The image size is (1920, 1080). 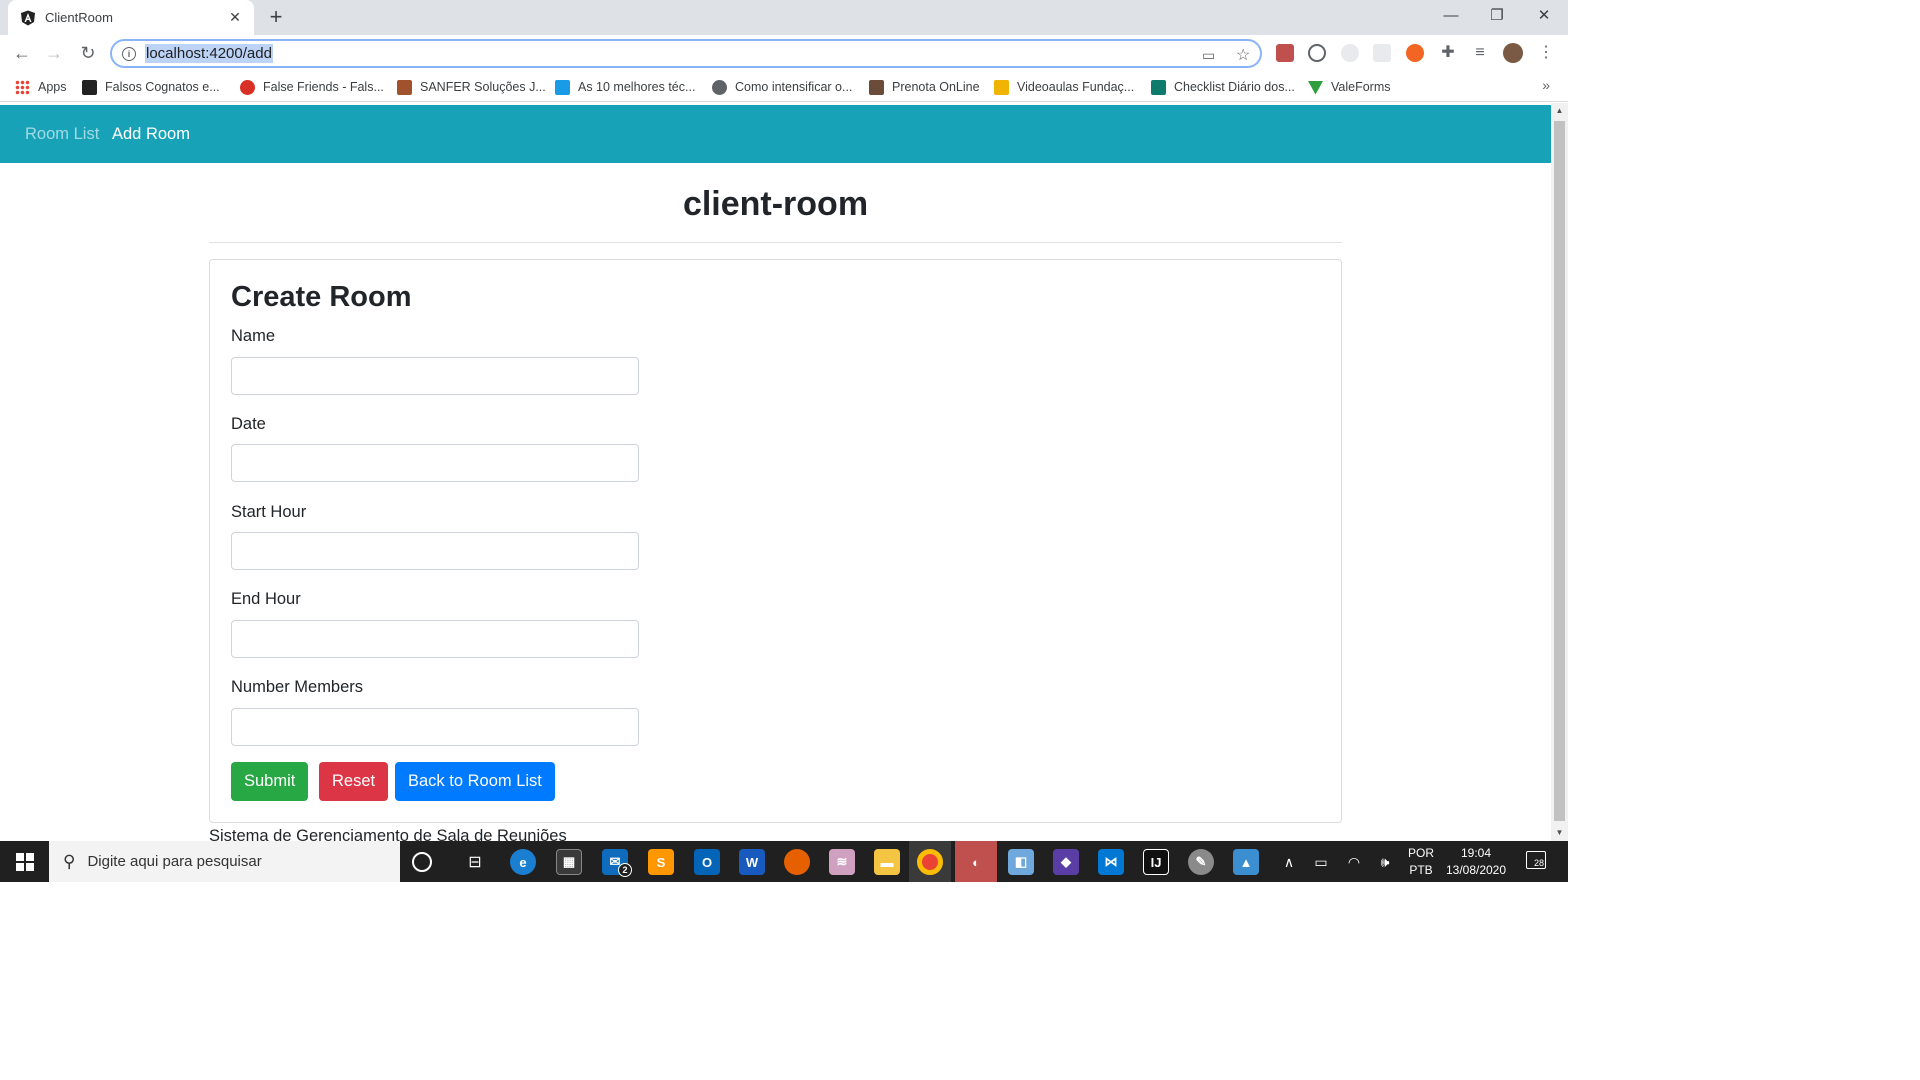 What do you see at coordinates (842, 862) in the screenshot?
I see `app-icon: ≋` at bounding box center [842, 862].